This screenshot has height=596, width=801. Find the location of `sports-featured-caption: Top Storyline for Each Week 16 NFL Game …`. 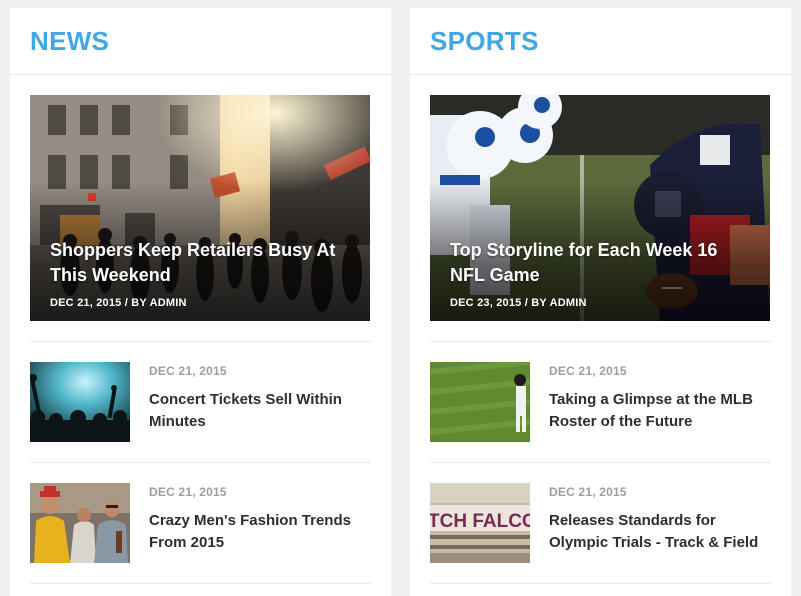

sports-featured-caption: Top Storyline for Each Week 16 NFL Game … is located at coordinates (601, 273).